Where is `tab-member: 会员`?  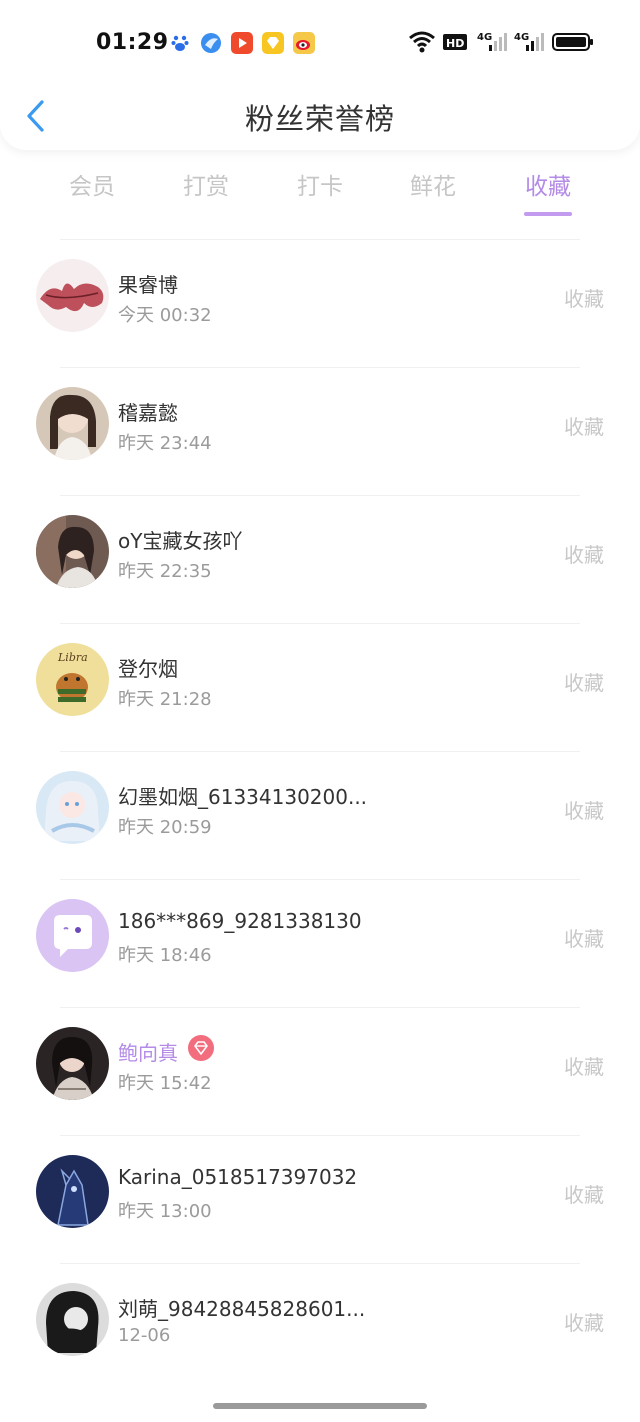 tab-member: 会员 is located at coordinates (92, 193).